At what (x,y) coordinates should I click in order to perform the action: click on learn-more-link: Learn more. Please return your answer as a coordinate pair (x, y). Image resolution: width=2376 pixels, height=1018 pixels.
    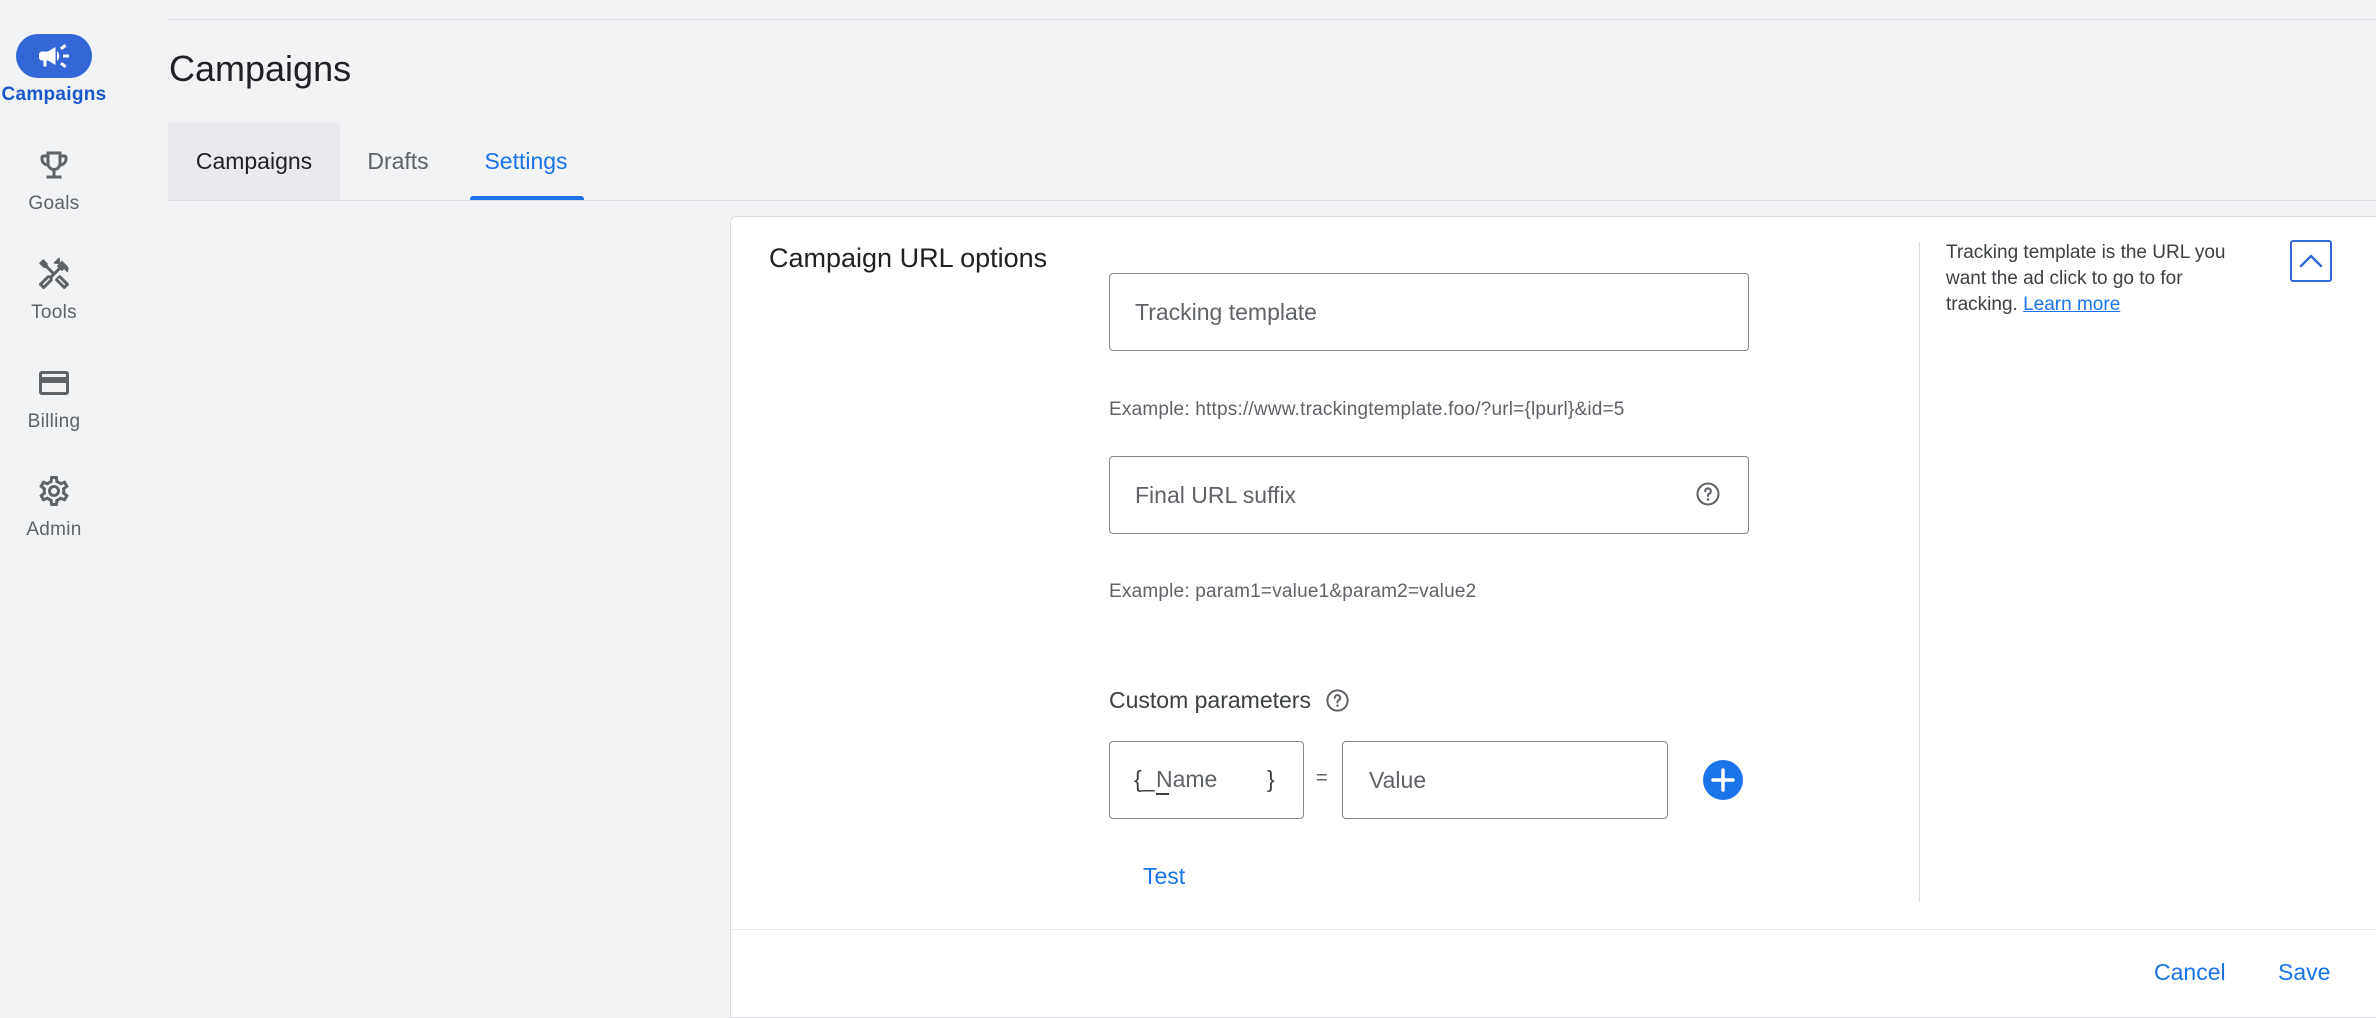
    Looking at the image, I should click on (2071, 304).